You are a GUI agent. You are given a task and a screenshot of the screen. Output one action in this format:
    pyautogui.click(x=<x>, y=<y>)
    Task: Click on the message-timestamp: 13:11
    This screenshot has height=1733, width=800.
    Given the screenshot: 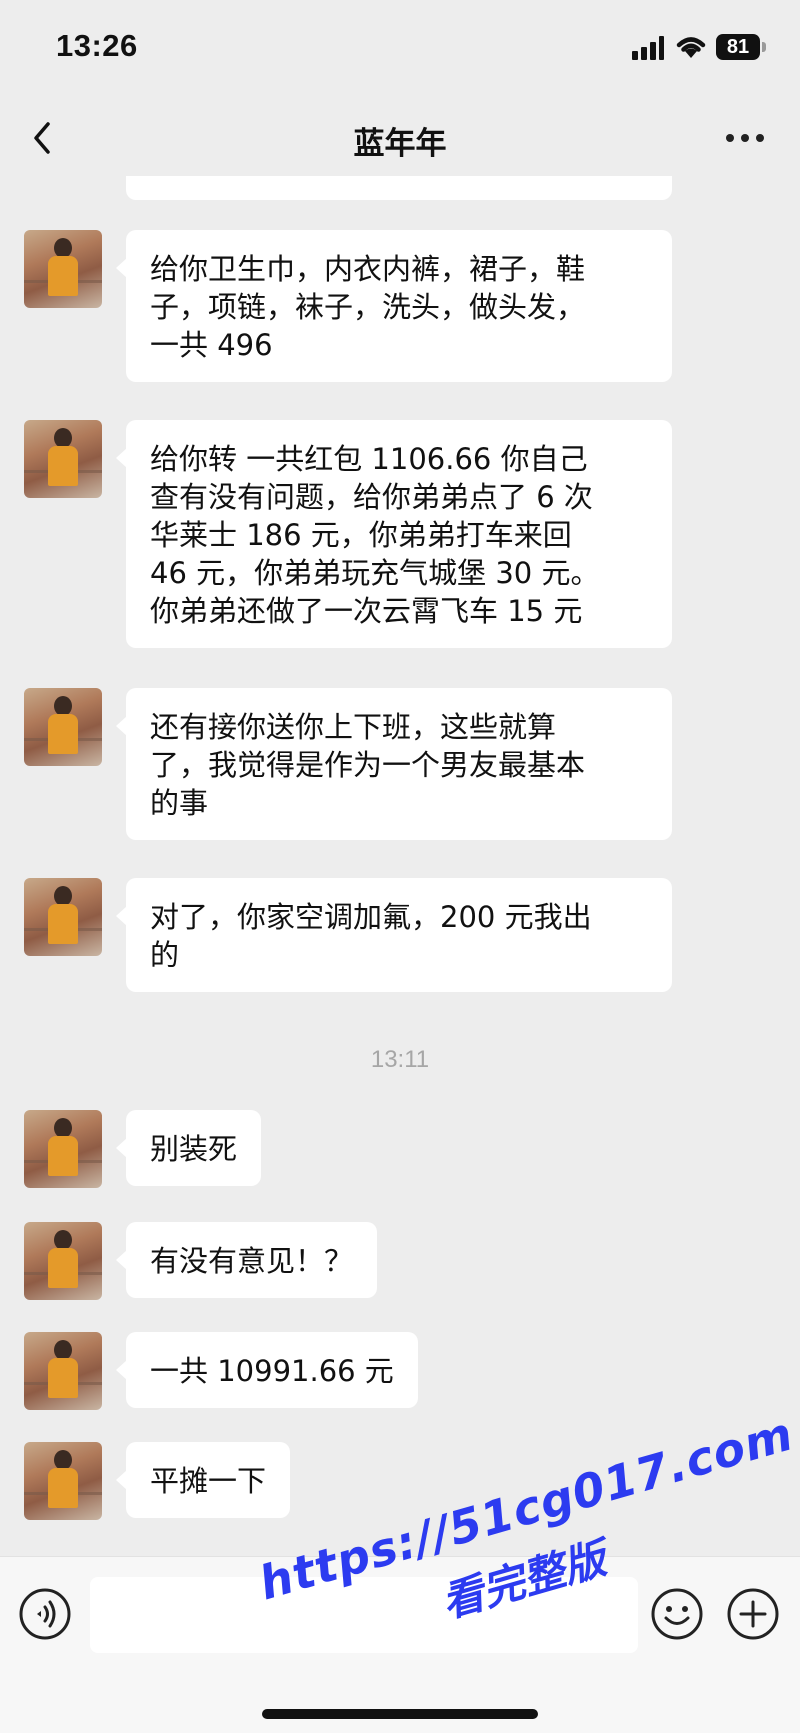 What is the action you would take?
    pyautogui.click(x=400, y=1059)
    